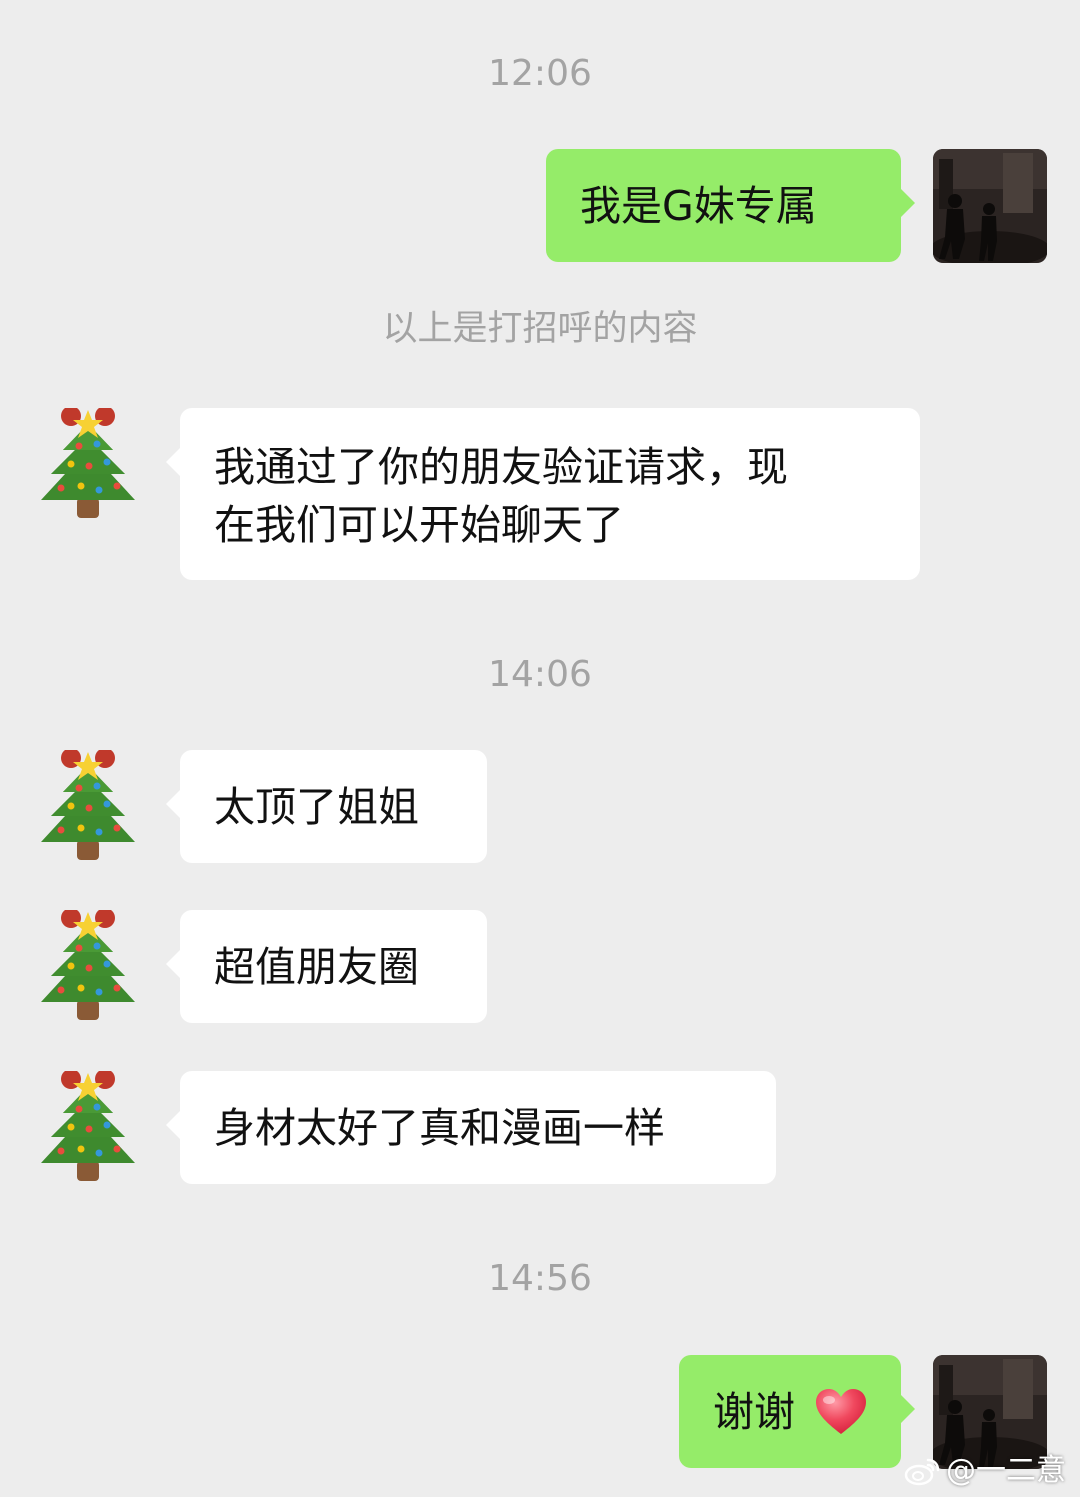  I want to click on red-heart-icon, so click(841, 1411).